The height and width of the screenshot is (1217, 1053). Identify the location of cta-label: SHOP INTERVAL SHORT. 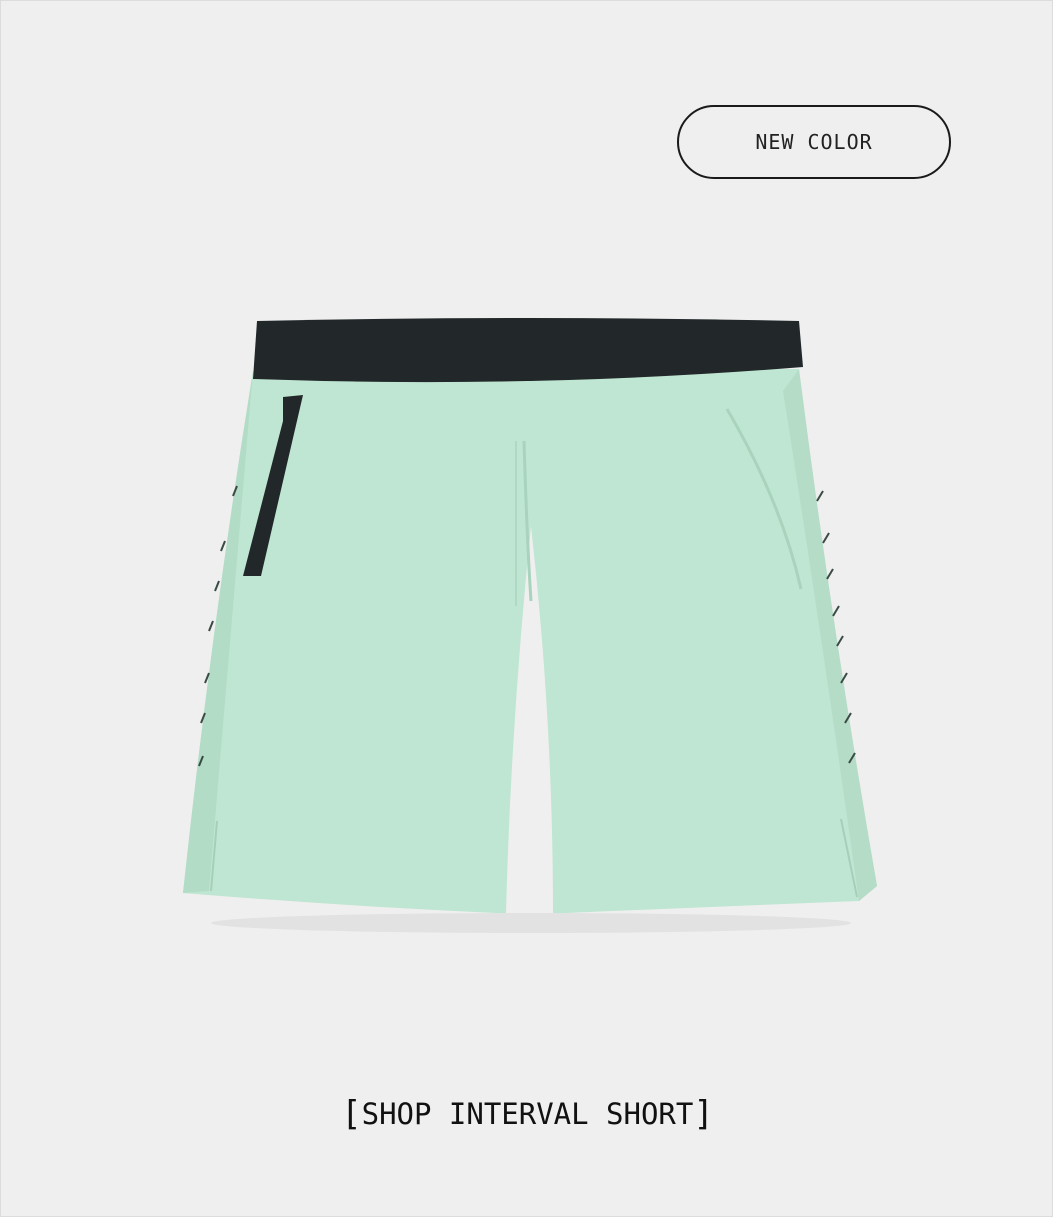
(527, 1114).